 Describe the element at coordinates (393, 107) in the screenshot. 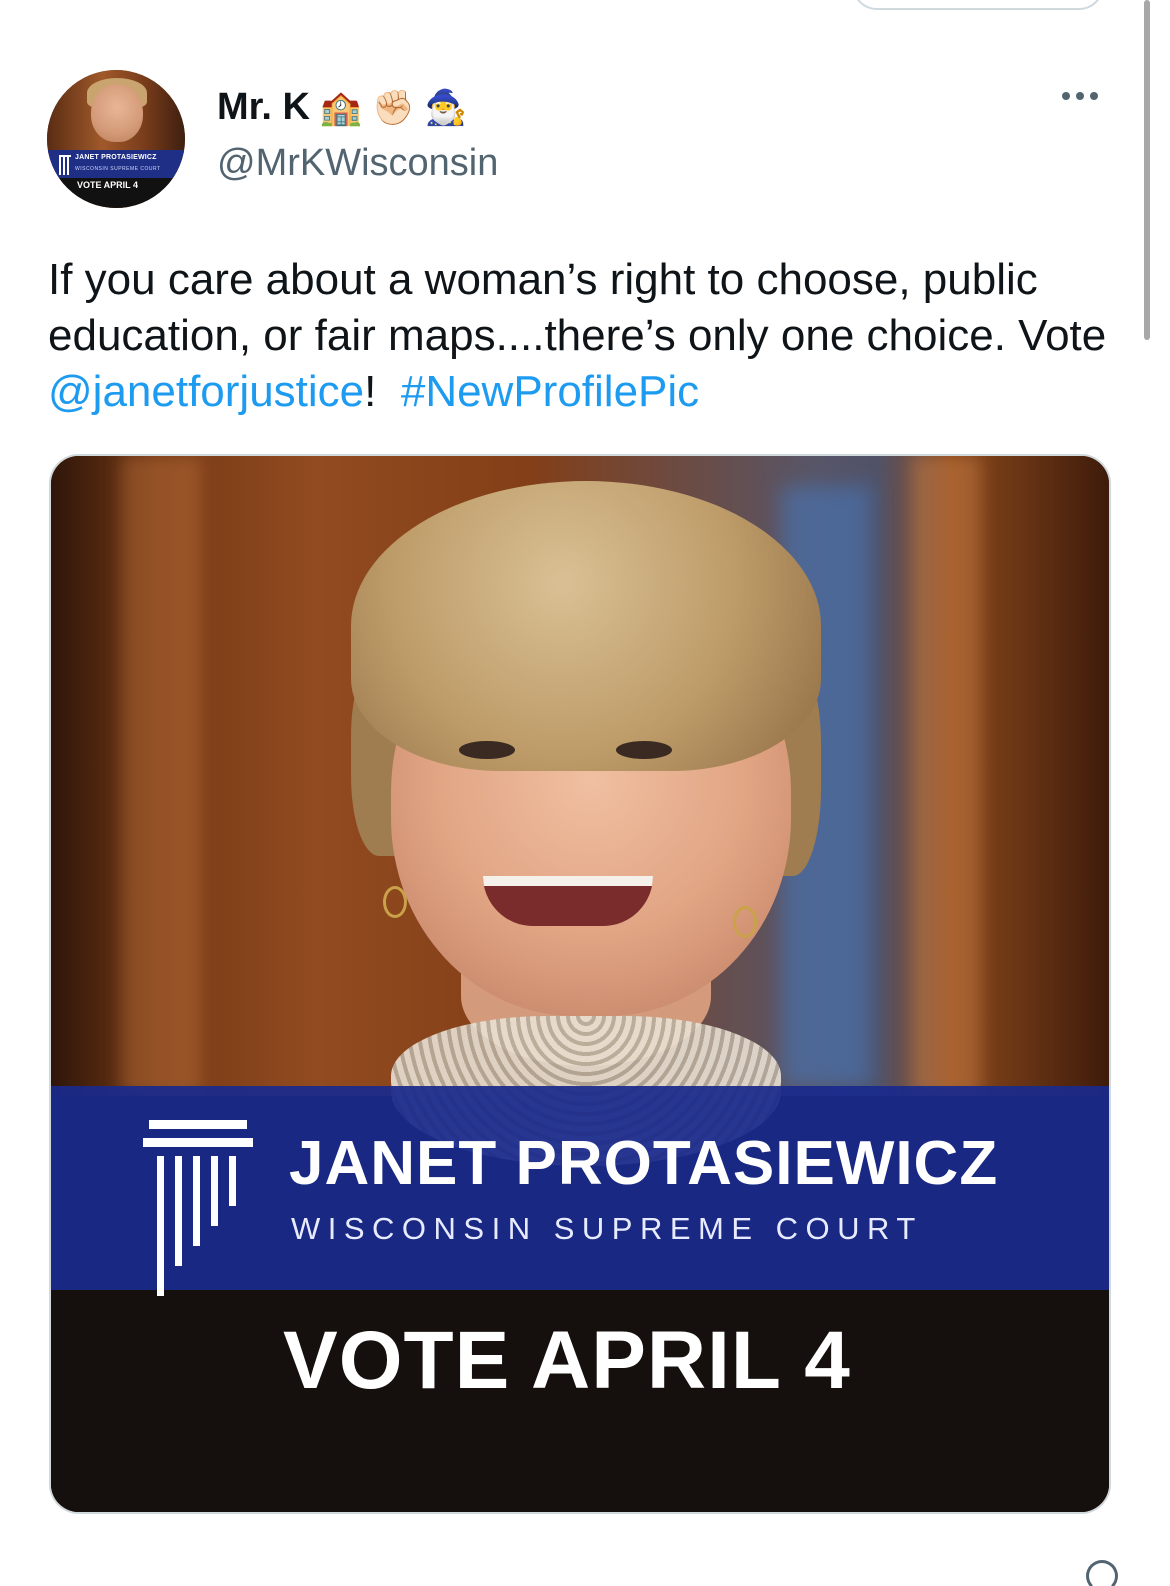

I see `fist-emoji-icon: ✊🏻` at that location.